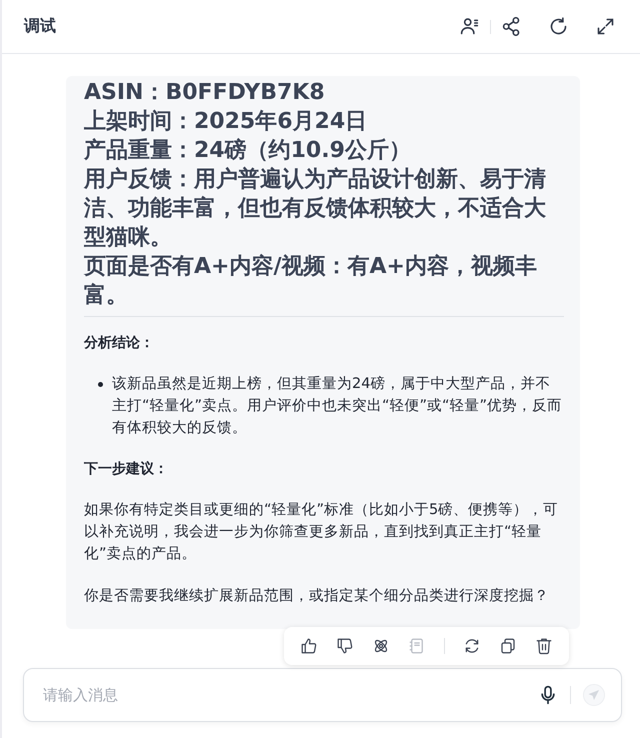  I want to click on section-heading: 分析结论：, so click(119, 343).